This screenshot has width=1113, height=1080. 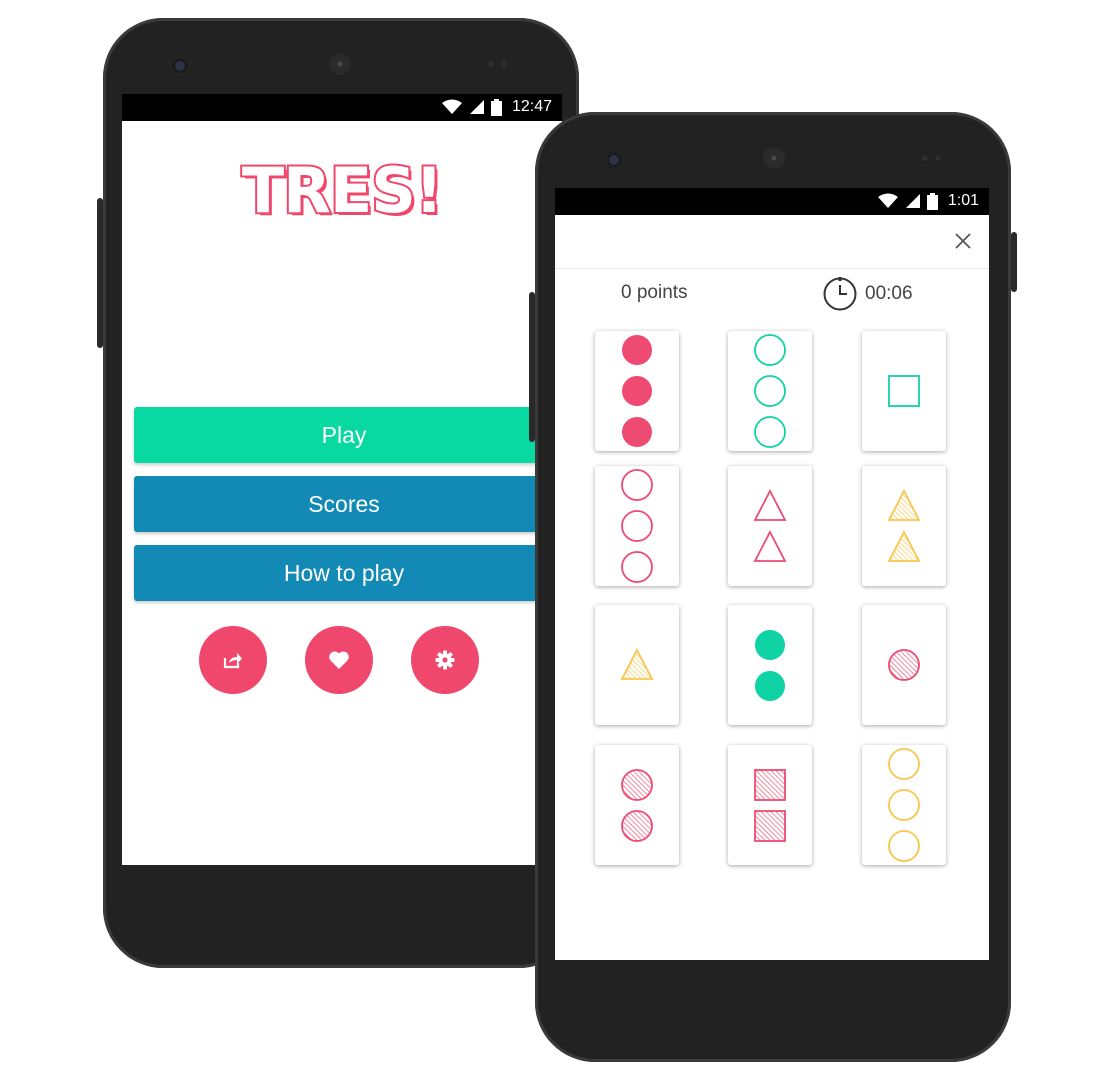 I want to click on settings-button, so click(x=445, y=660).